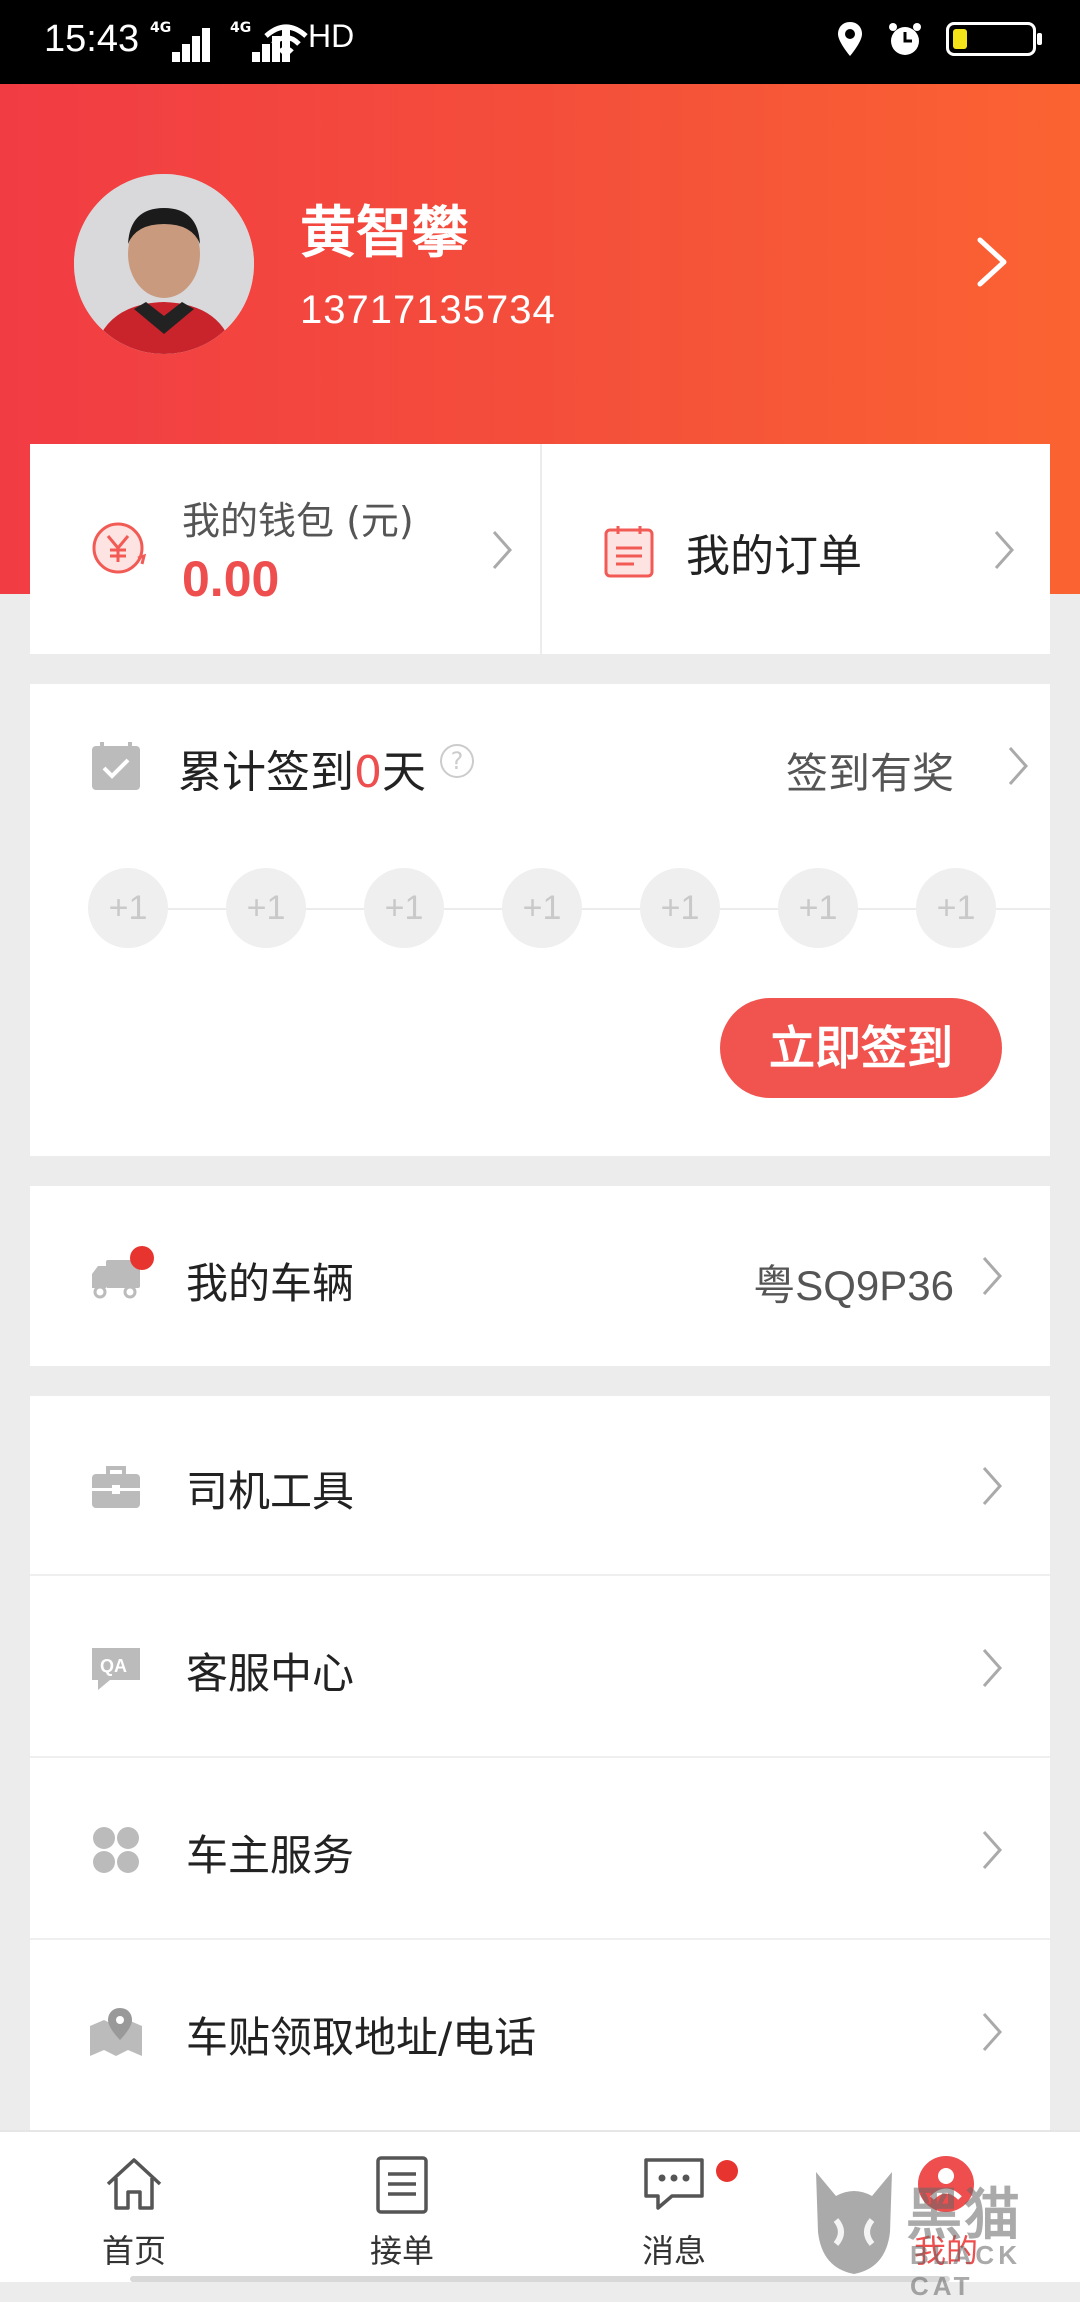  What do you see at coordinates (116, 1850) in the screenshot?
I see `services-grid-icon` at bounding box center [116, 1850].